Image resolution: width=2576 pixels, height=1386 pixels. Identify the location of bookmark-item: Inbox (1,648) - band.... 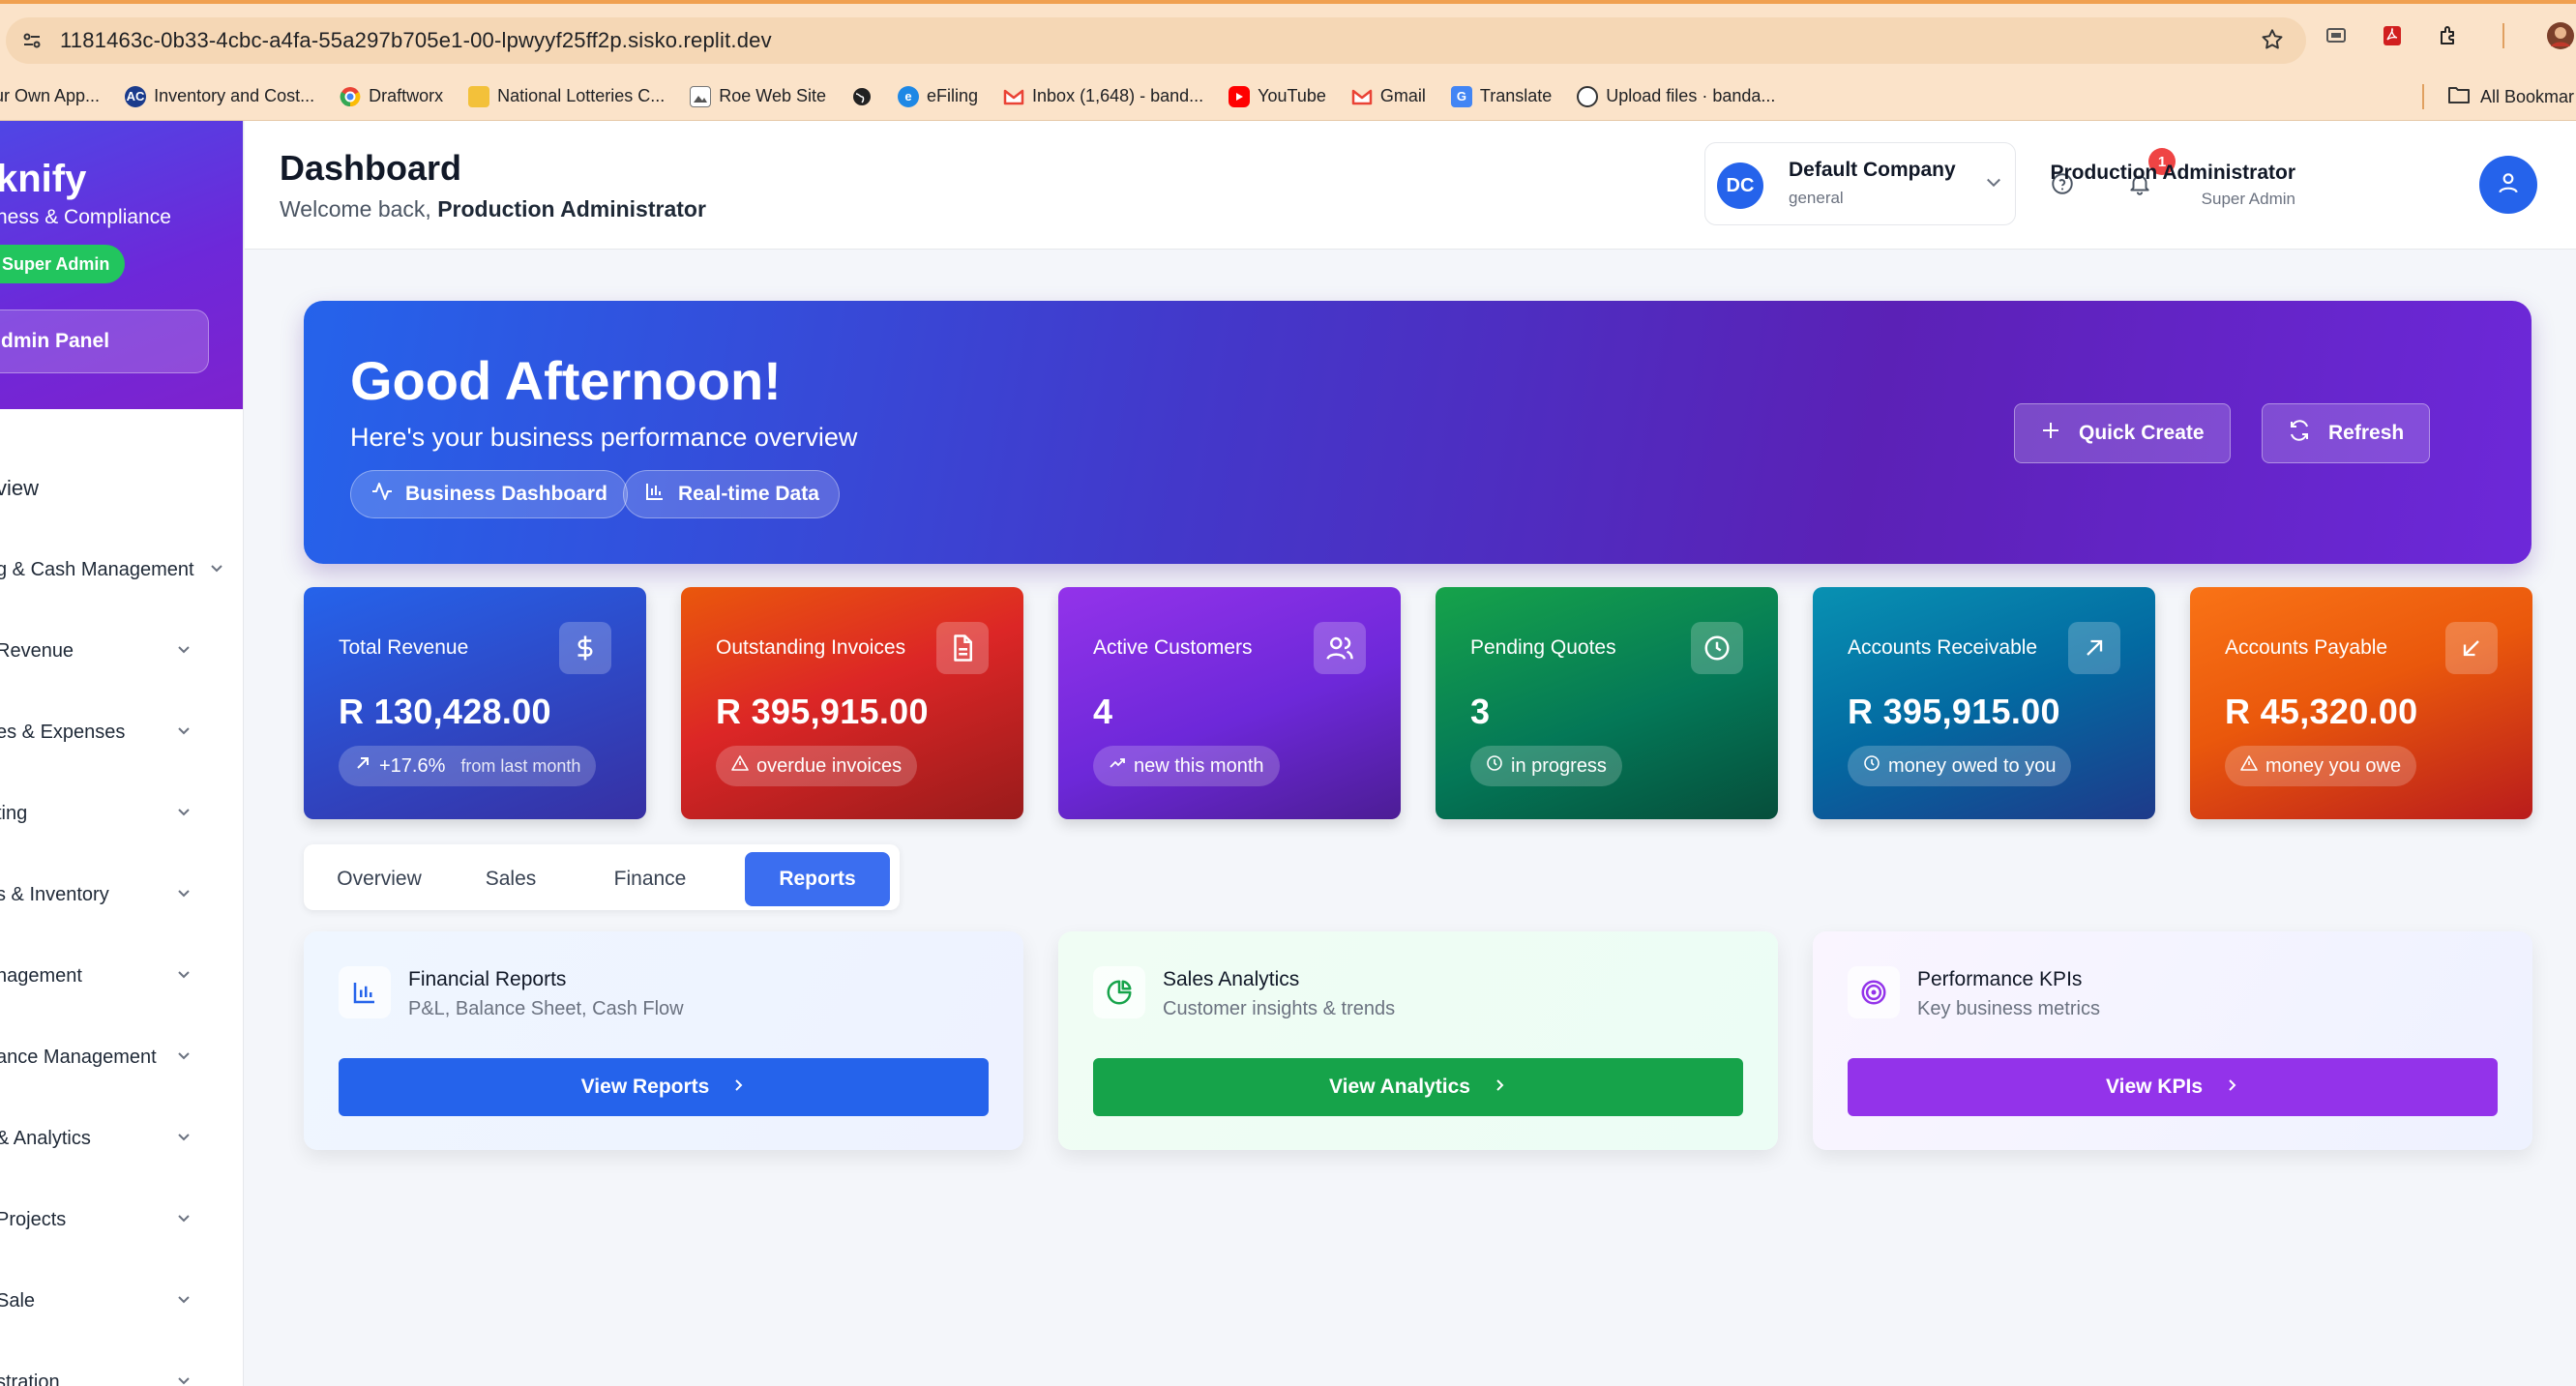
(1103, 96).